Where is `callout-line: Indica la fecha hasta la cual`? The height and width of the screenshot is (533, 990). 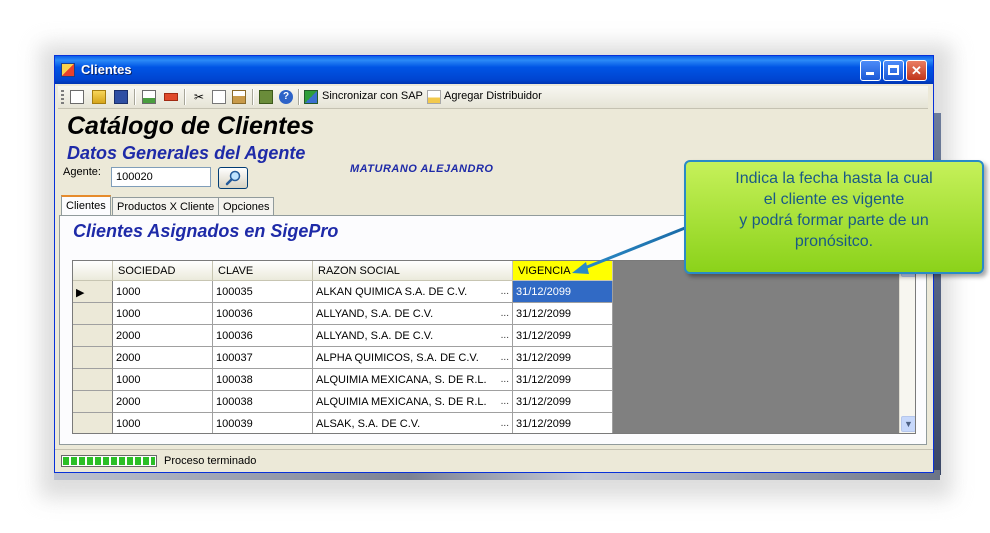
callout-line: Indica la fecha hasta la cual is located at coordinates (834, 178).